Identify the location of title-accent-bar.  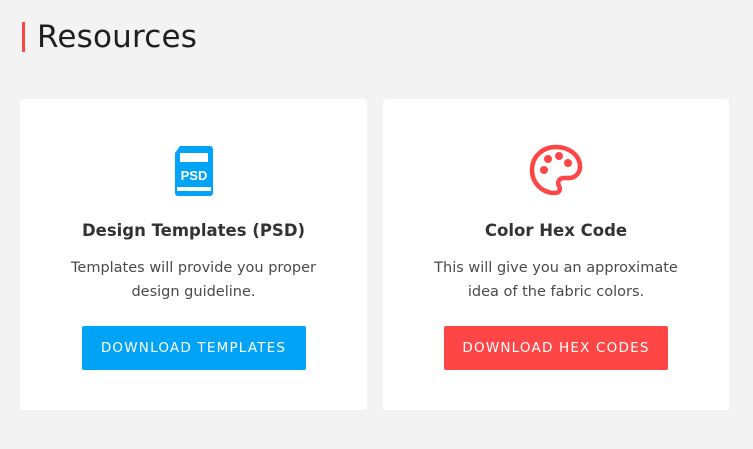
(23, 37).